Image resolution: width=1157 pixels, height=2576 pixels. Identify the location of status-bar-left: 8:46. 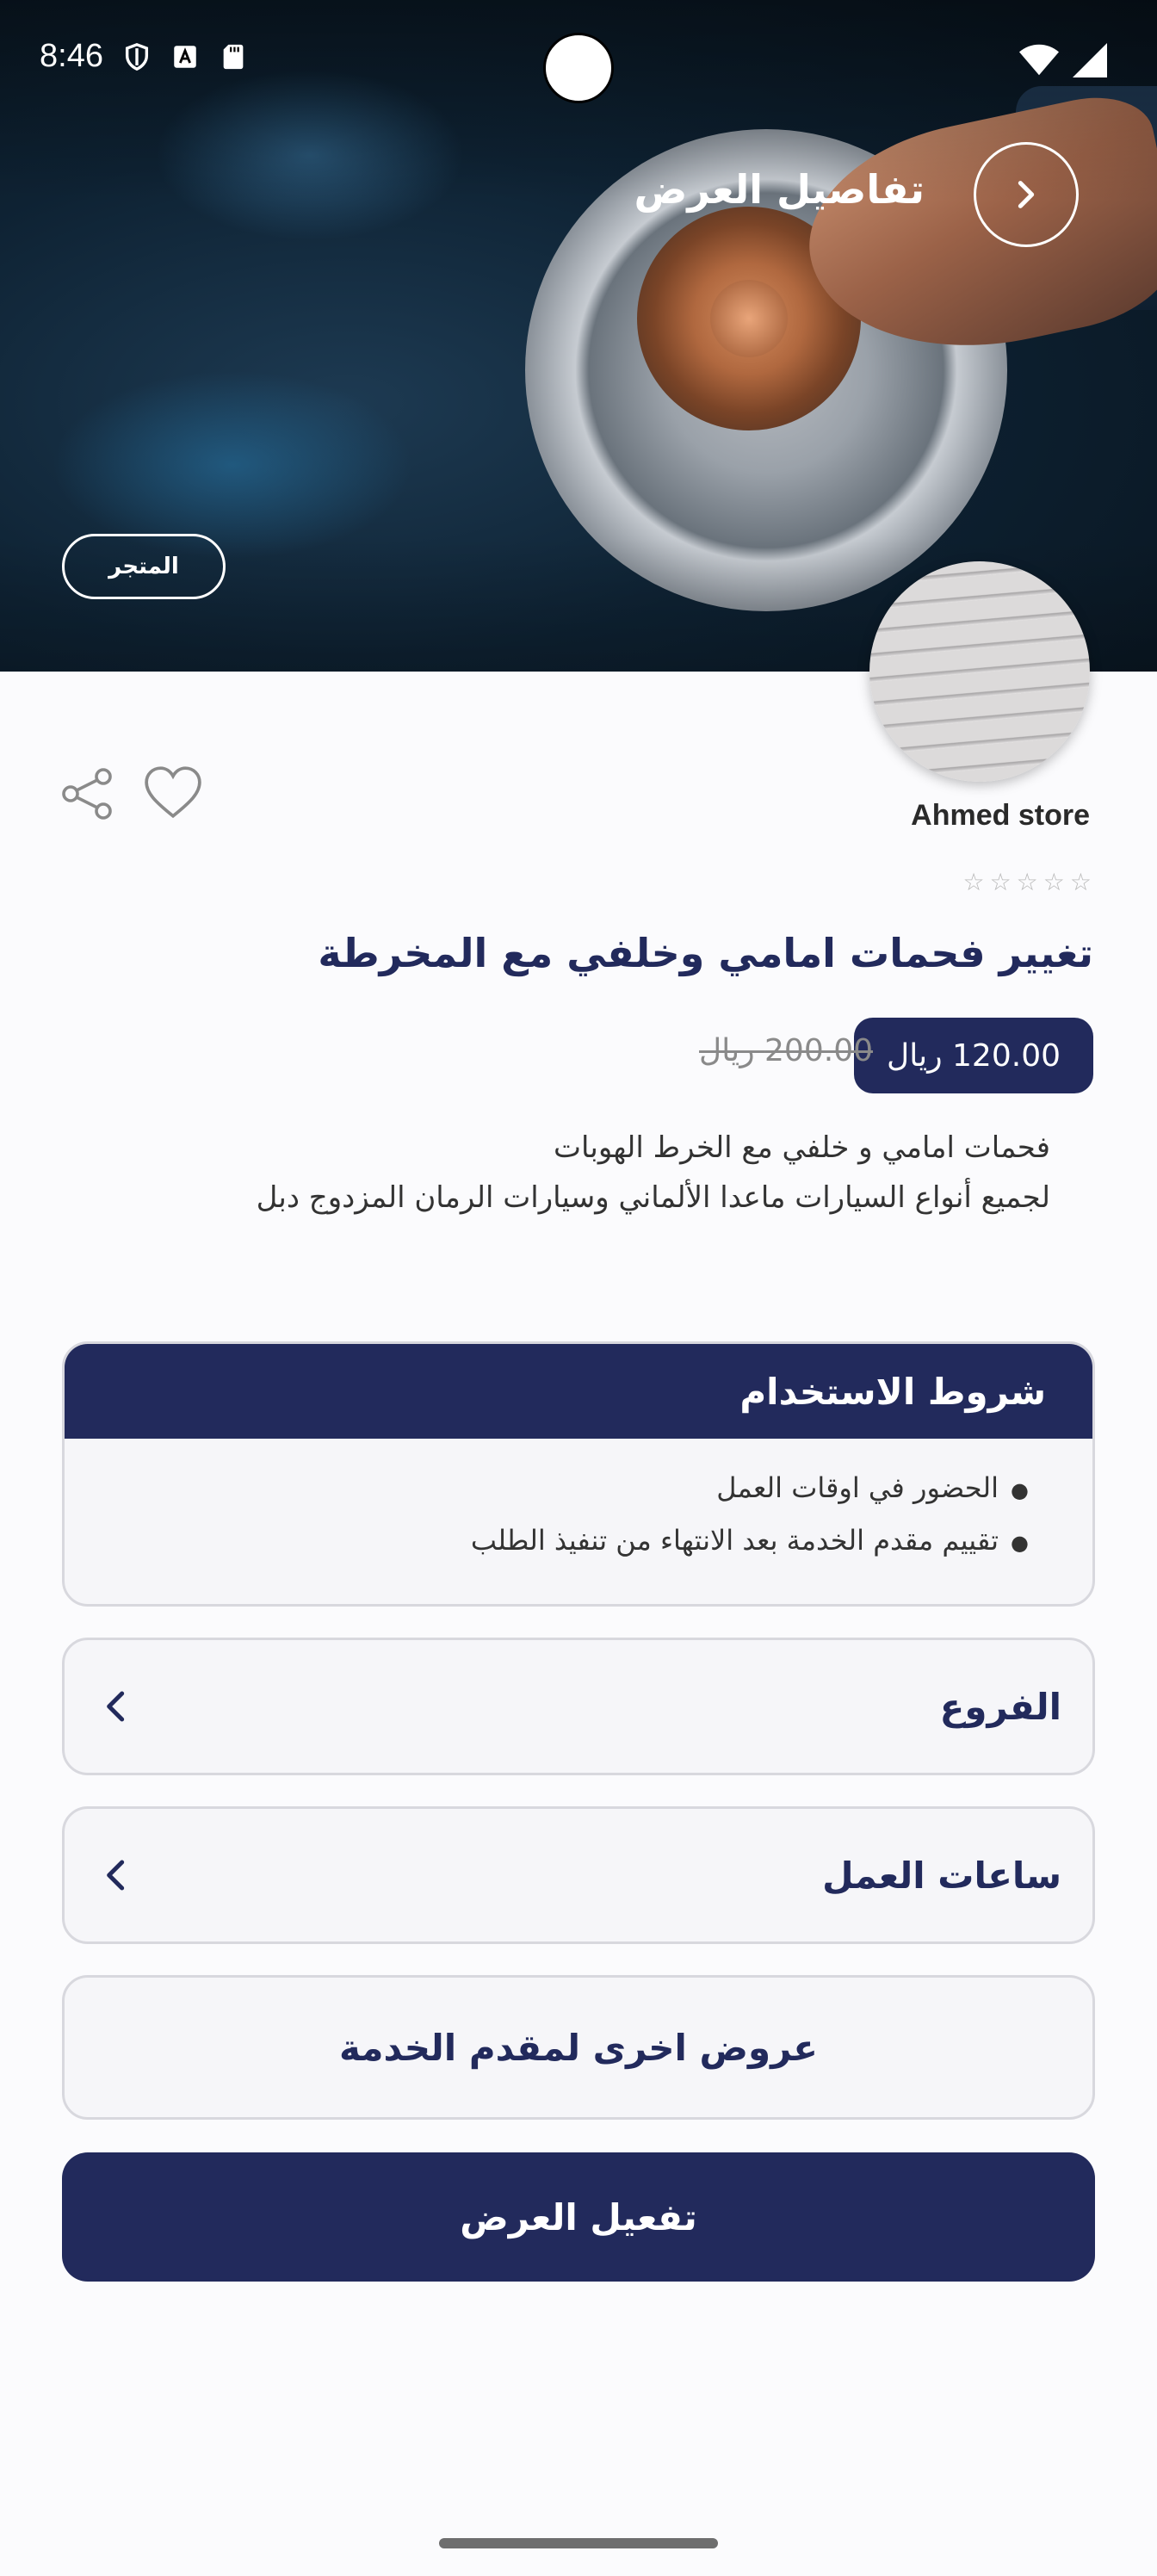
(144, 57).